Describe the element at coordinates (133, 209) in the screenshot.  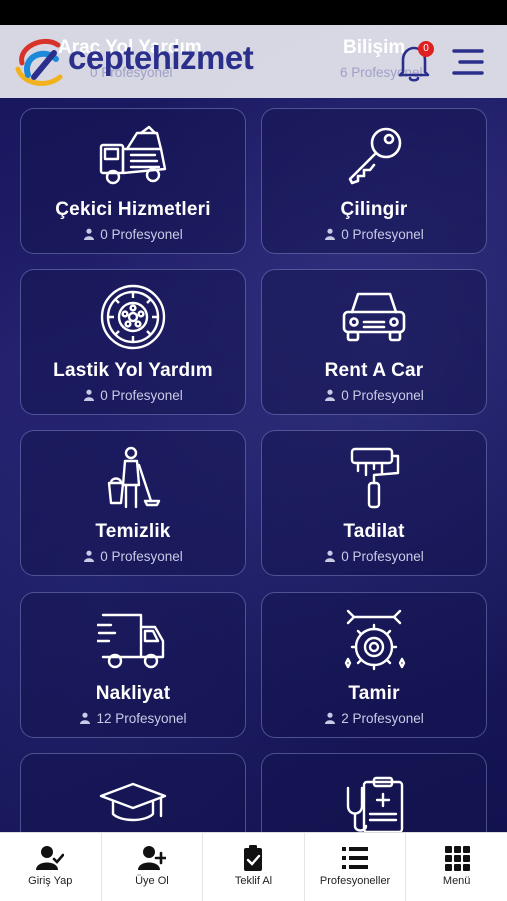
I see `category-title: Çekici Hizmetleri` at that location.